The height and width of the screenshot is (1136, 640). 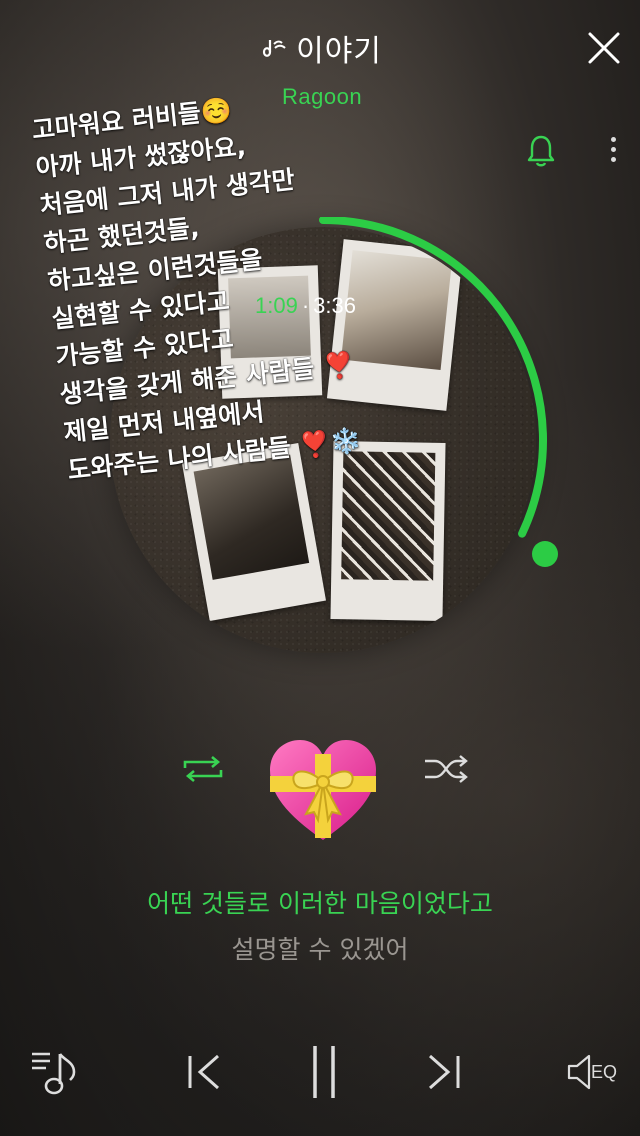 I want to click on gift-heart-button, so click(x=323, y=791).